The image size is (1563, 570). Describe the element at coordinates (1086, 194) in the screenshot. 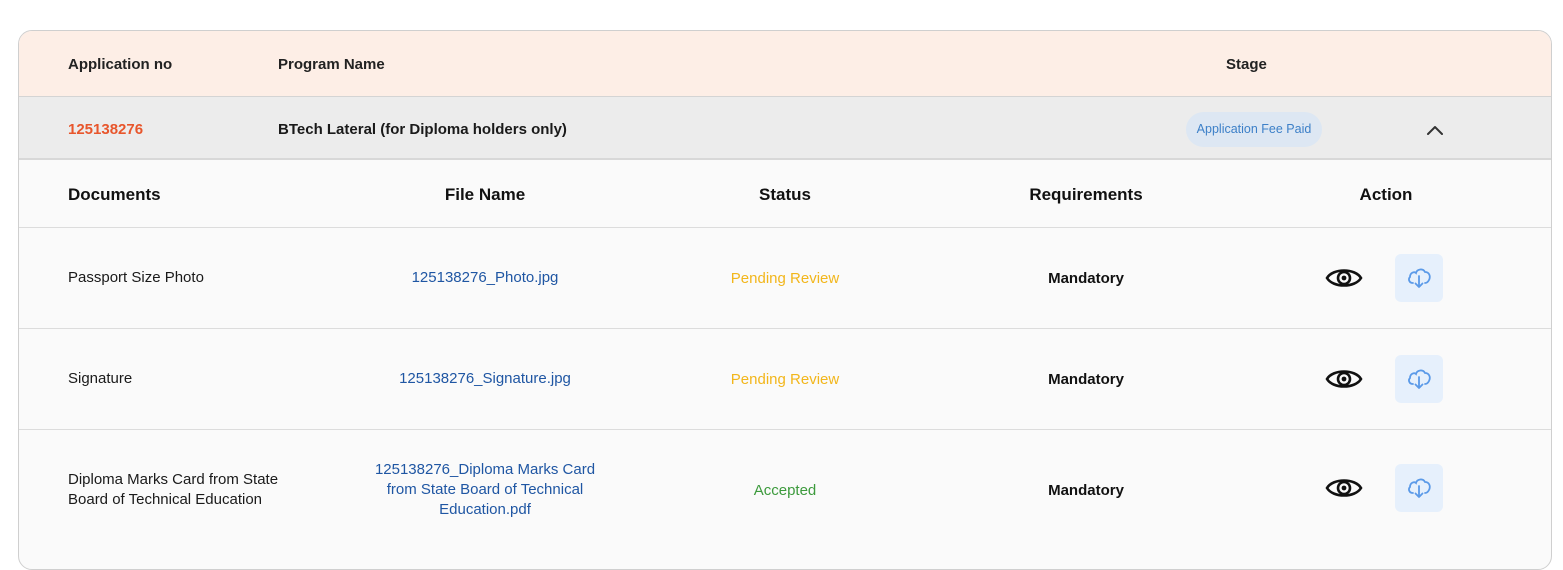

I see `requirements-column-header: Requirements` at that location.